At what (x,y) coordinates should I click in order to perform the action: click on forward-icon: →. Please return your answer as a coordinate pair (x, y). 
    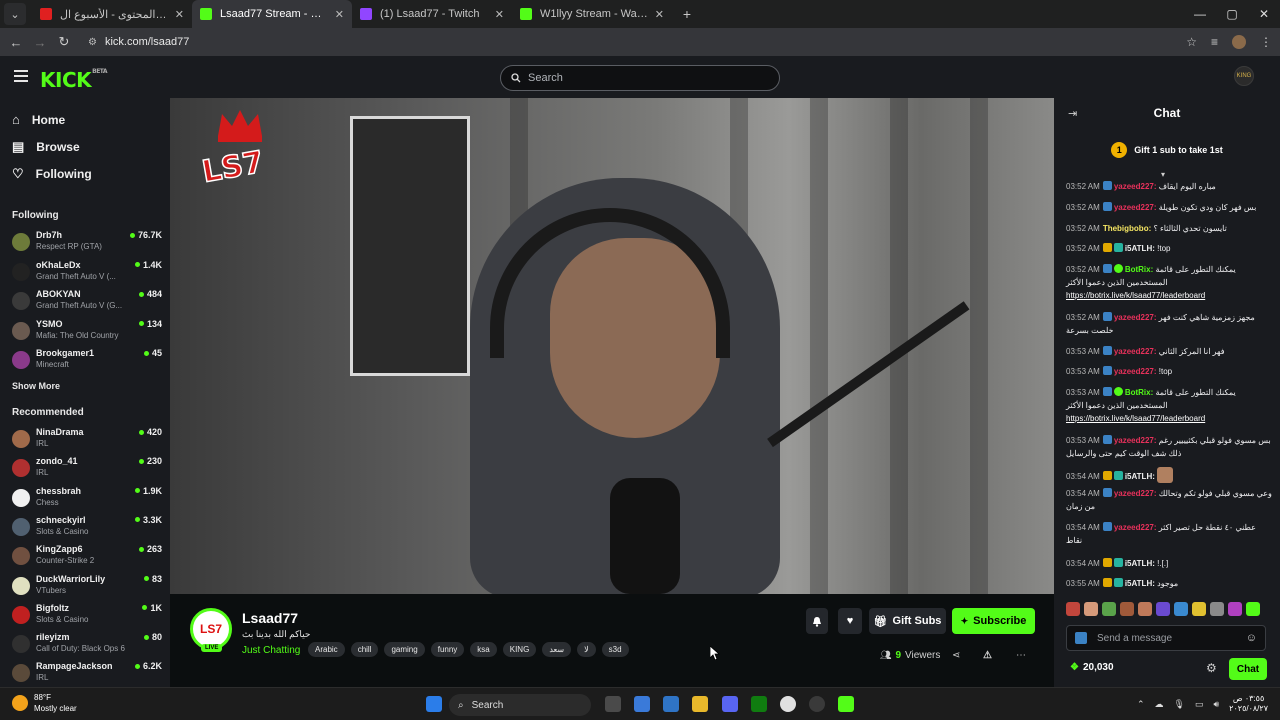
    Looking at the image, I should click on (40, 42).